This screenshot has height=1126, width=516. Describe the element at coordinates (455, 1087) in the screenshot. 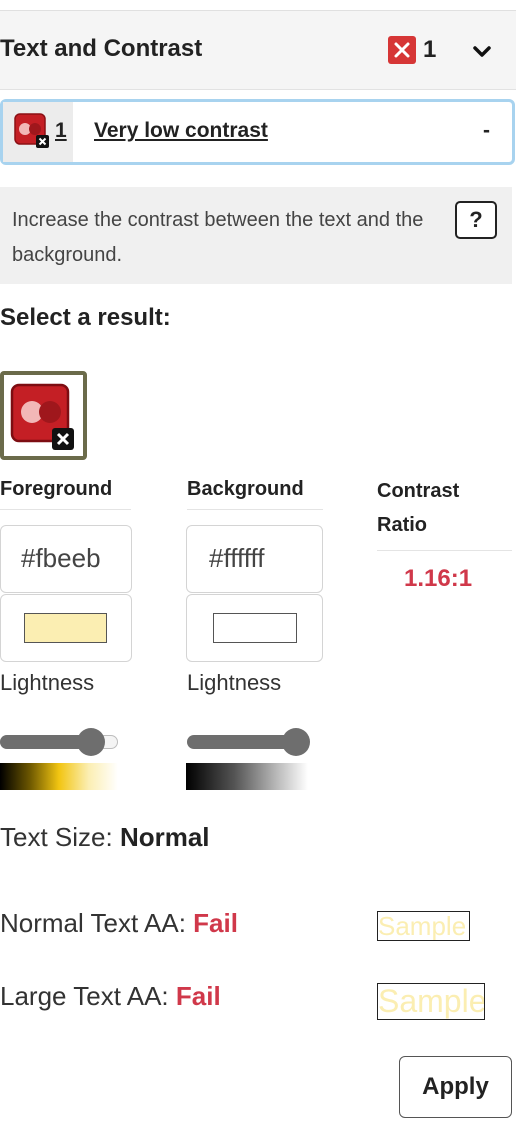

I see `apply-button: Apply` at that location.